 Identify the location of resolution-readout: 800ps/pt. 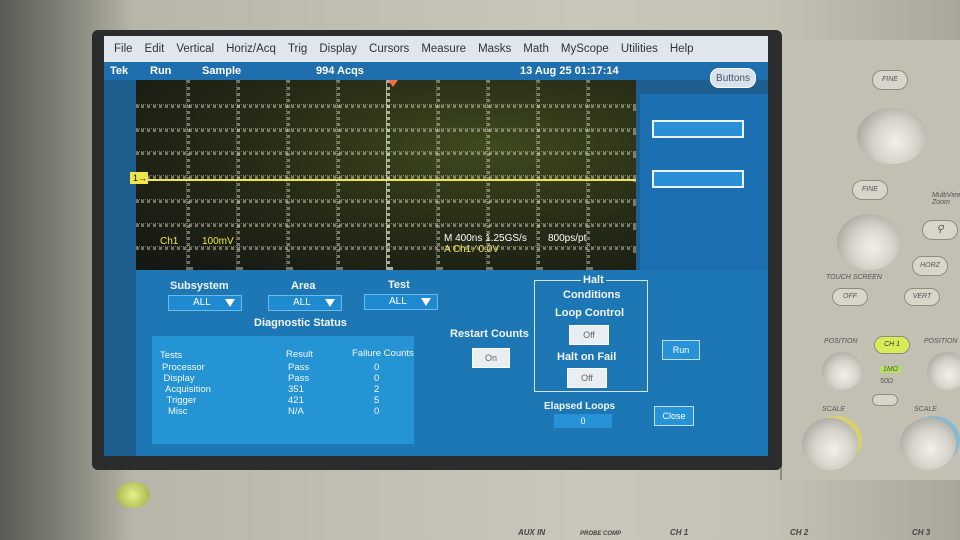
(567, 238).